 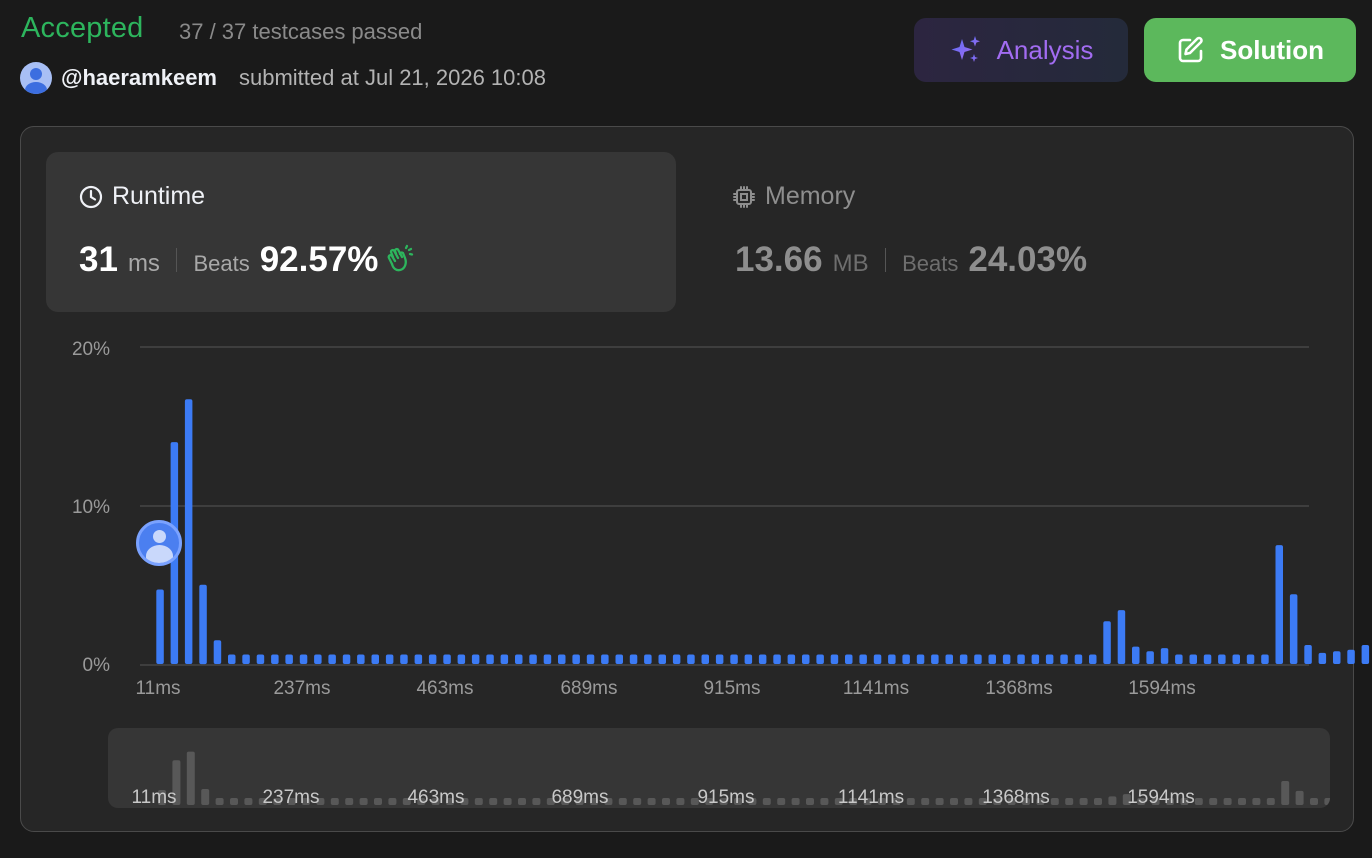 What do you see at coordinates (871, 797) in the screenshot?
I see `nav-tick-1141ms: 1141ms` at bounding box center [871, 797].